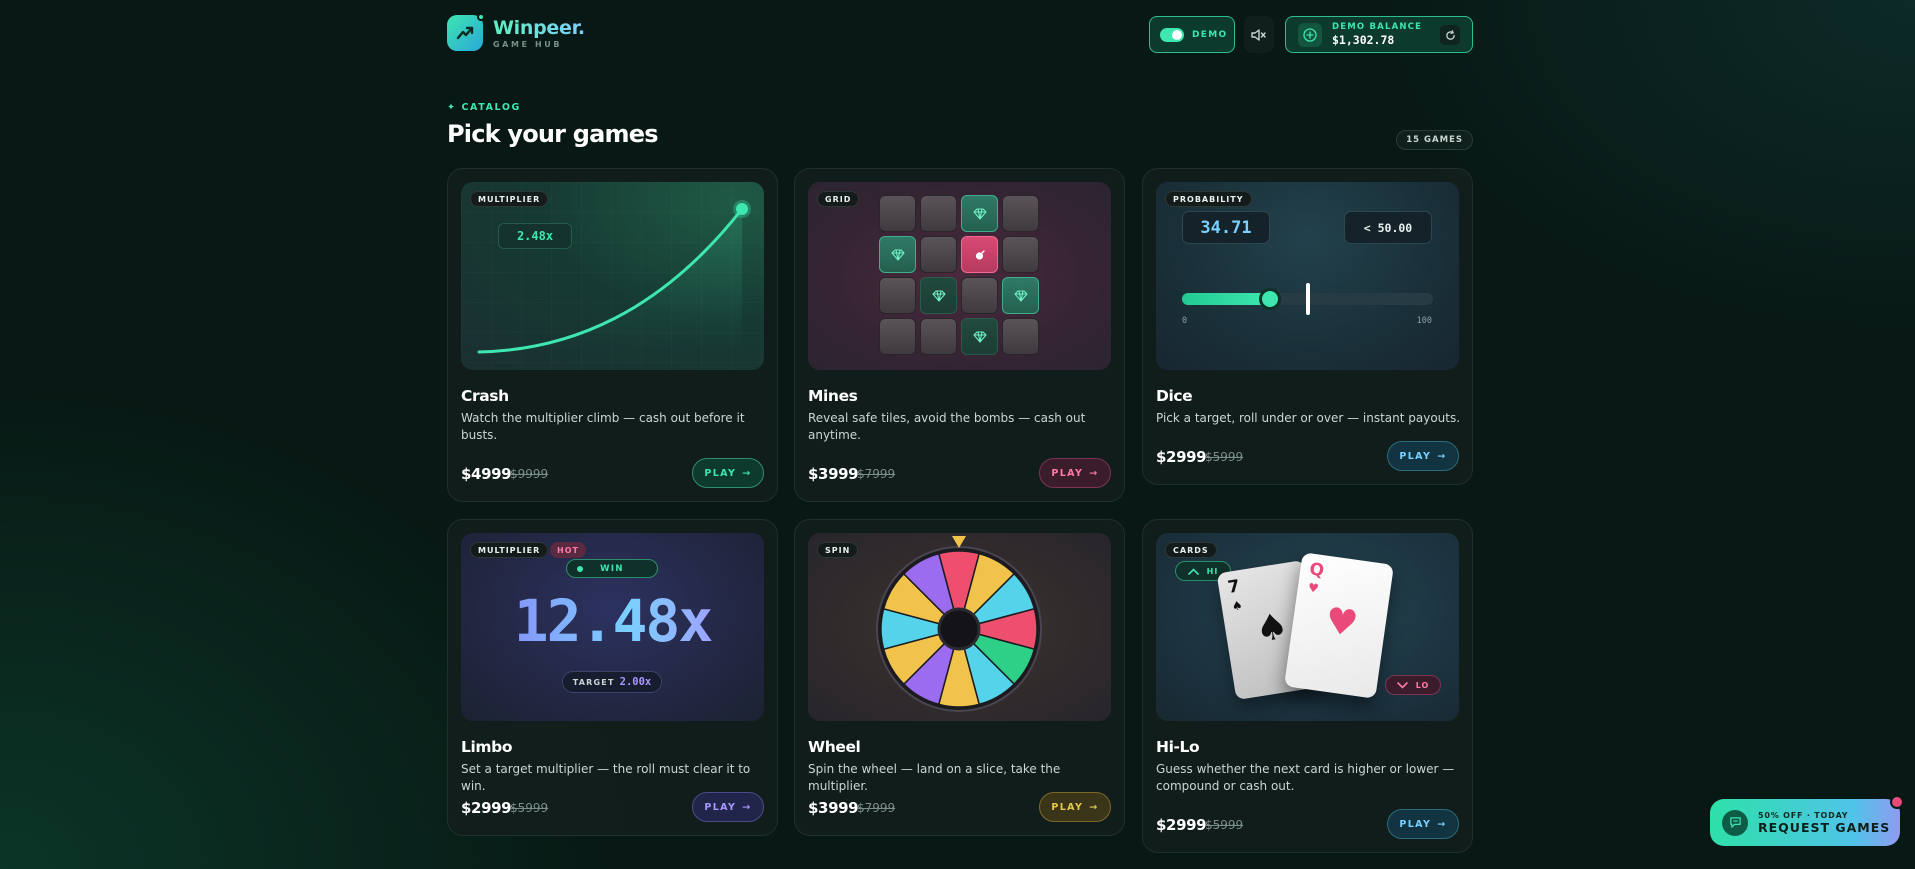 The height and width of the screenshot is (869, 1915). I want to click on game-old-price: $7999, so click(876, 474).